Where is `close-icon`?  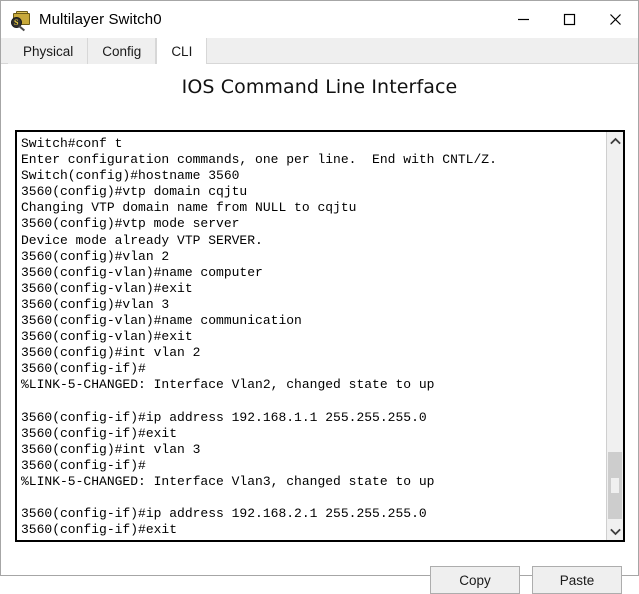
close-icon is located at coordinates (615, 19).